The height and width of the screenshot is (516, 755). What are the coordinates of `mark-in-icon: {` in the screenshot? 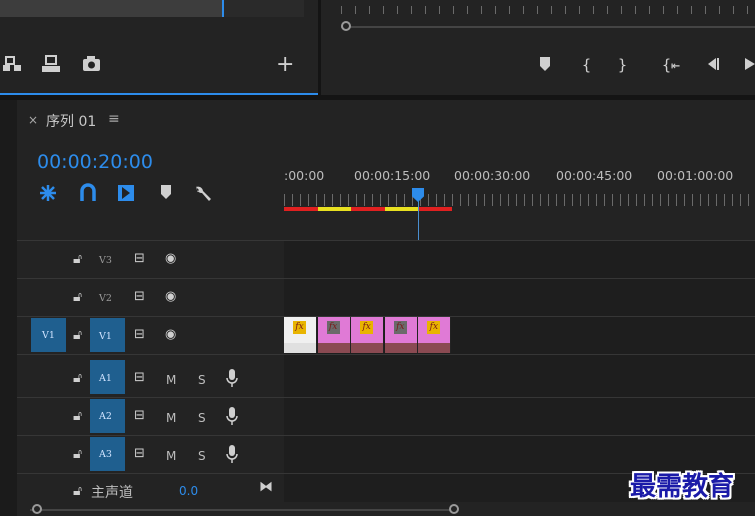 It's located at (586, 65).